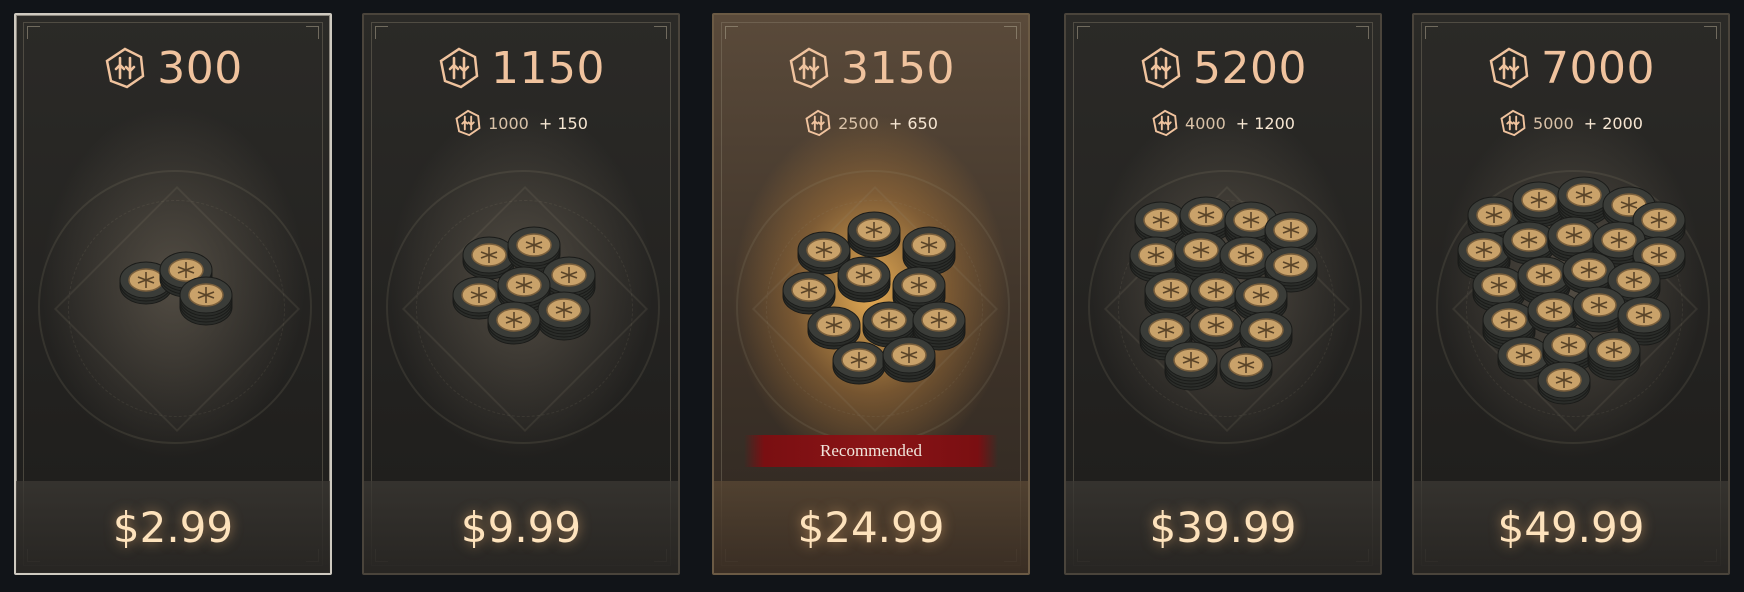 The image size is (1744, 592). What do you see at coordinates (898, 68) in the screenshot?
I see `pack-amount: 3150` at bounding box center [898, 68].